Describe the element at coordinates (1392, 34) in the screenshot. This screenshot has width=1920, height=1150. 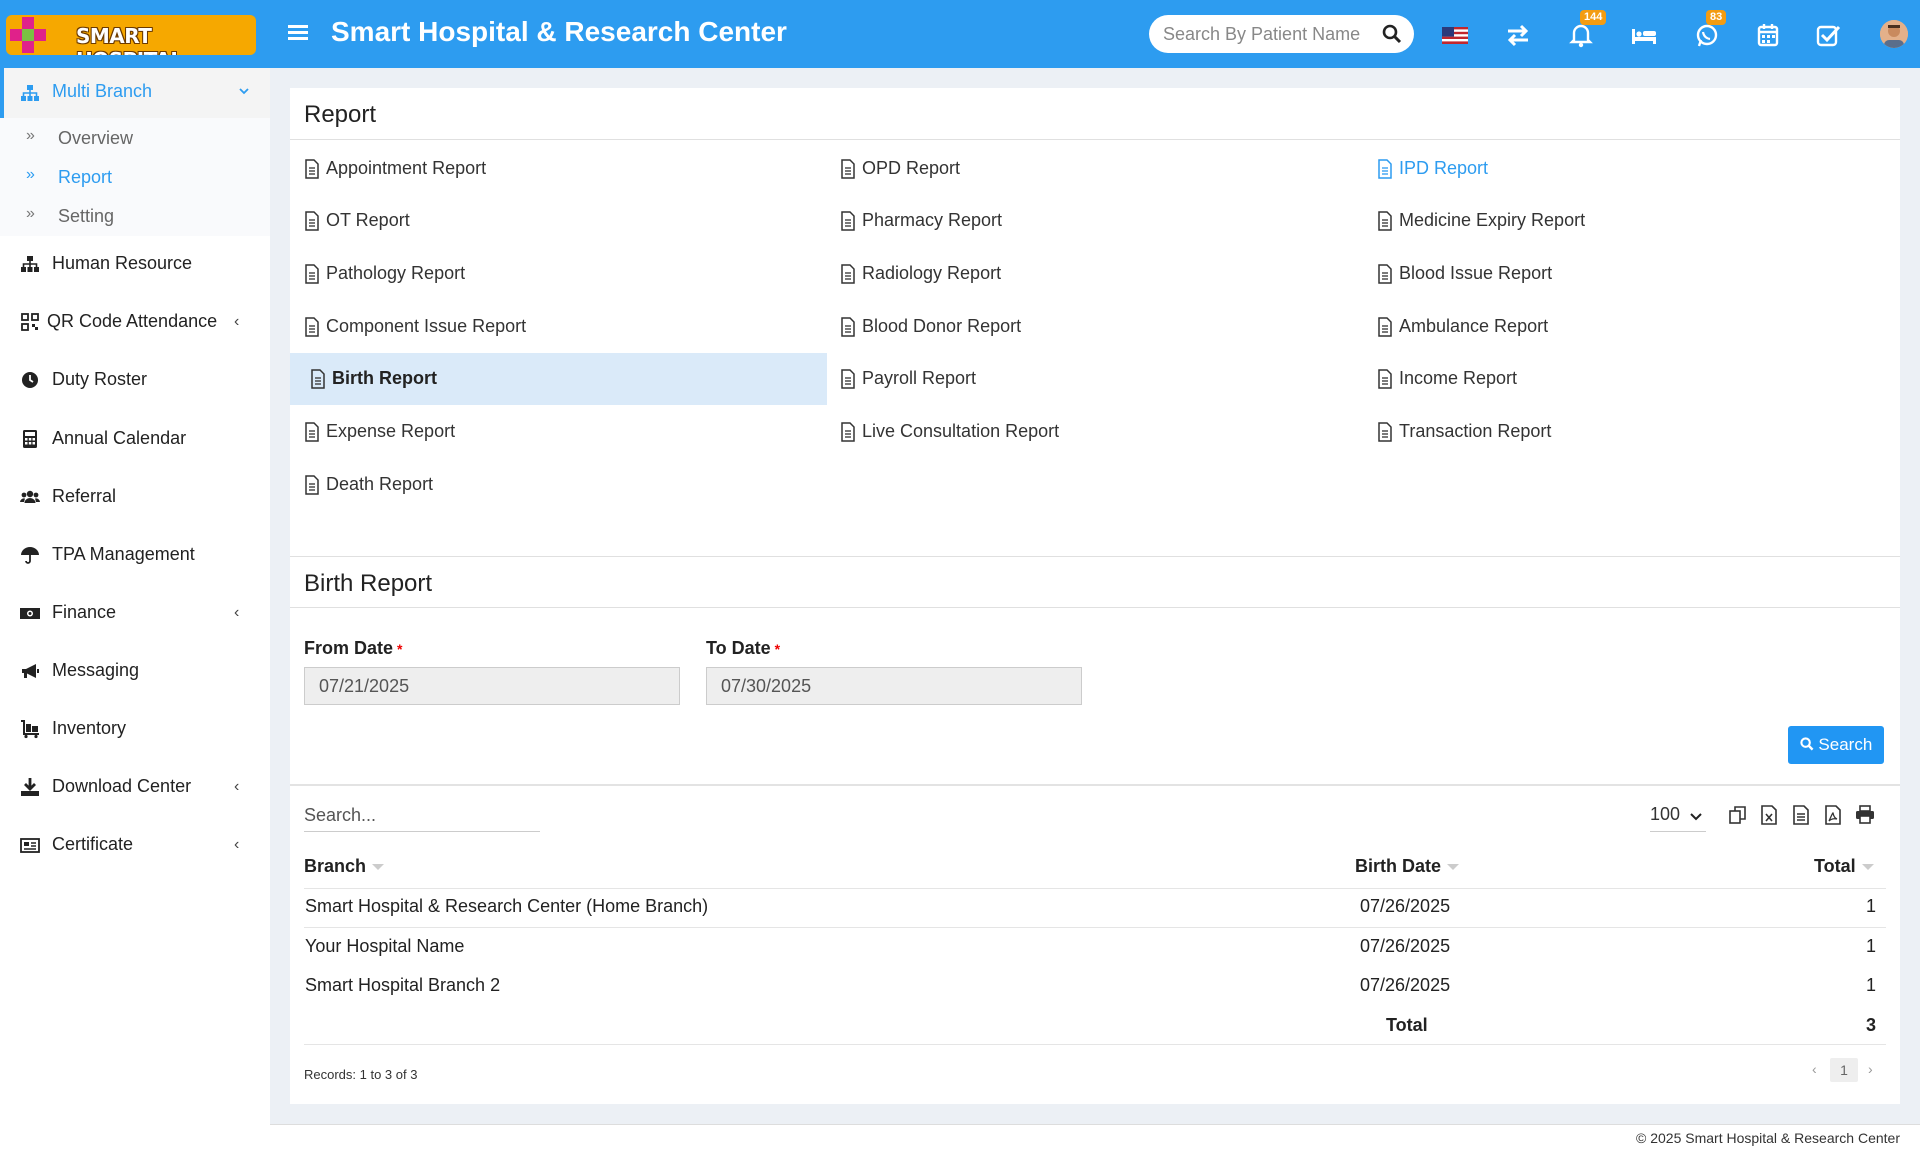
I see `search-icon` at that location.